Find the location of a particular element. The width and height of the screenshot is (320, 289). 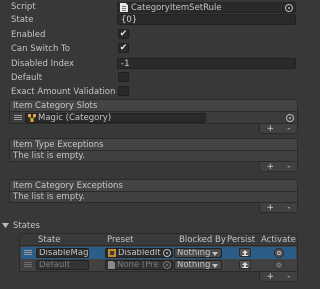

script-row: Script CategoryItemSetRule is located at coordinates (150, 7).